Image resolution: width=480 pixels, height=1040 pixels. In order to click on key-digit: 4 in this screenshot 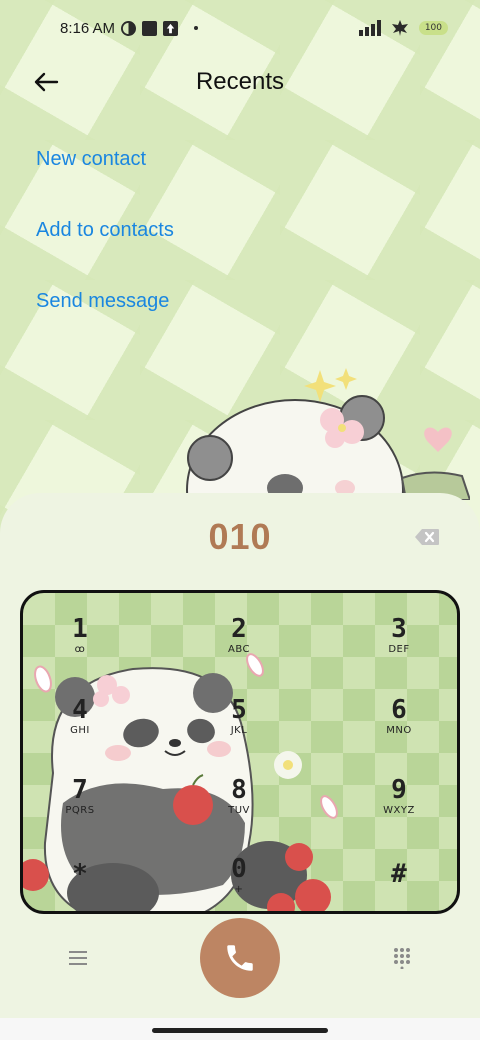, I will do `click(80, 709)`.